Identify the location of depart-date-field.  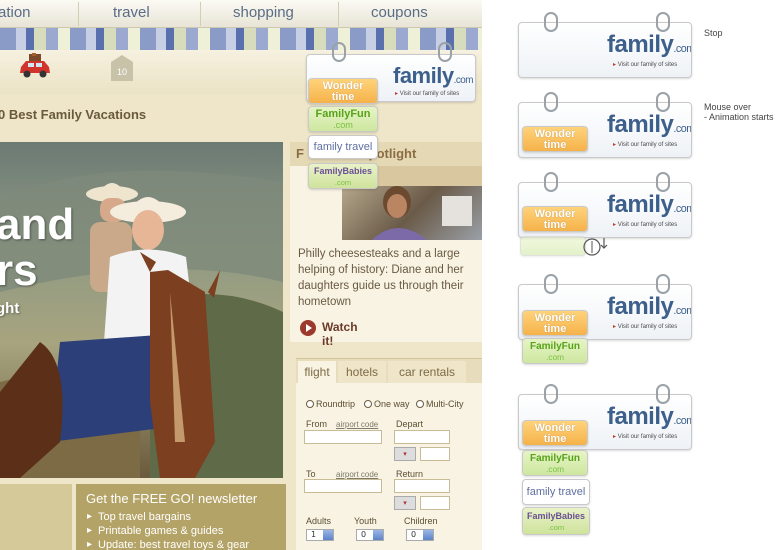
(422, 437).